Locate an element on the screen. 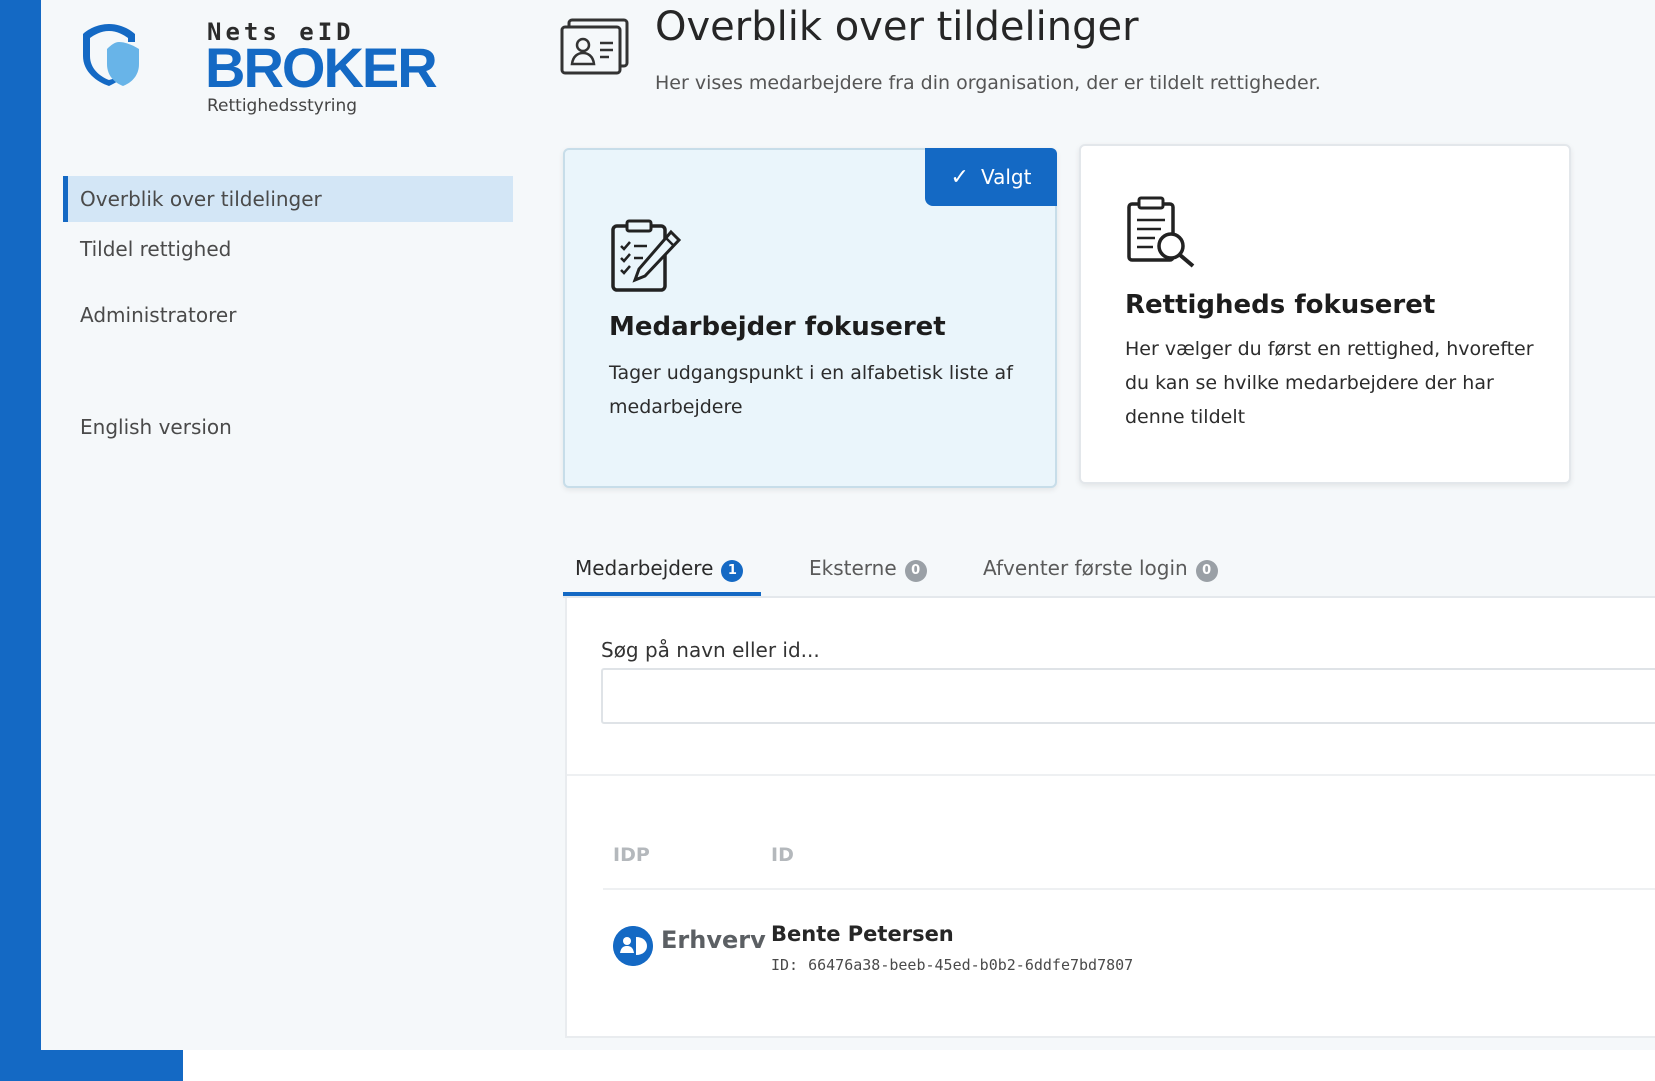  tab-label: Afventer første login is located at coordinates (1085, 568).